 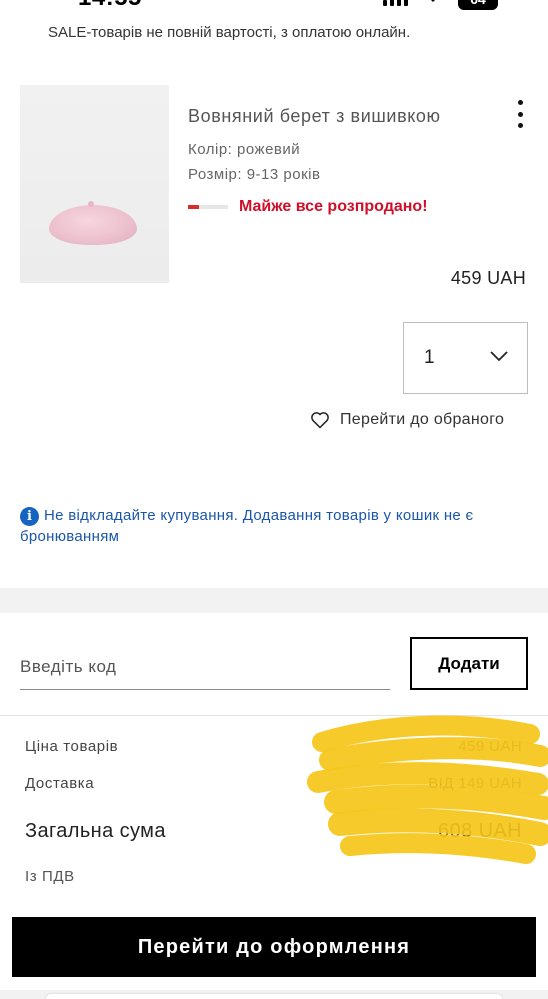 I want to click on beret-illustration, so click(x=93, y=225).